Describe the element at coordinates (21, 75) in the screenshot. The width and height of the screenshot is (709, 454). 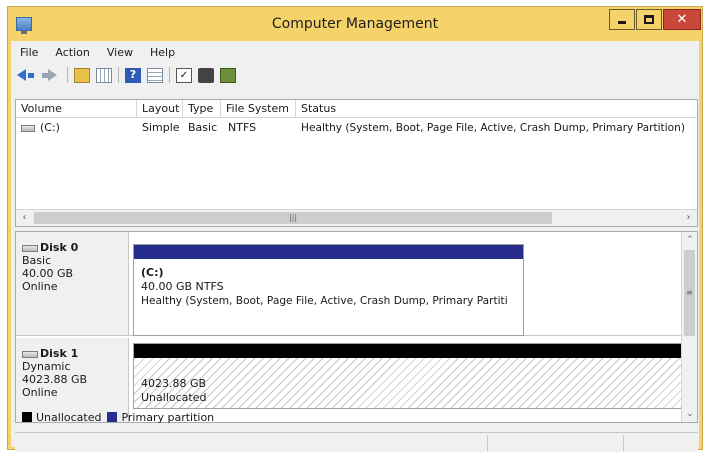
I see `back-arrow-icon` at that location.